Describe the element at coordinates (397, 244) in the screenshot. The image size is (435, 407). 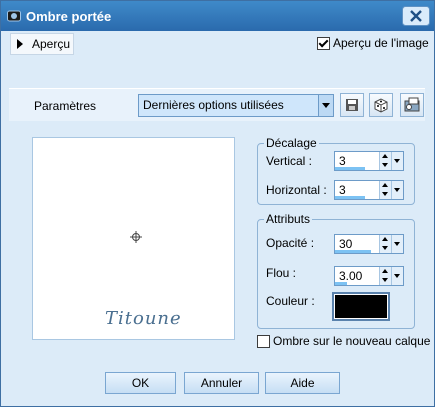
I see `opacity-slider-dropdown` at that location.